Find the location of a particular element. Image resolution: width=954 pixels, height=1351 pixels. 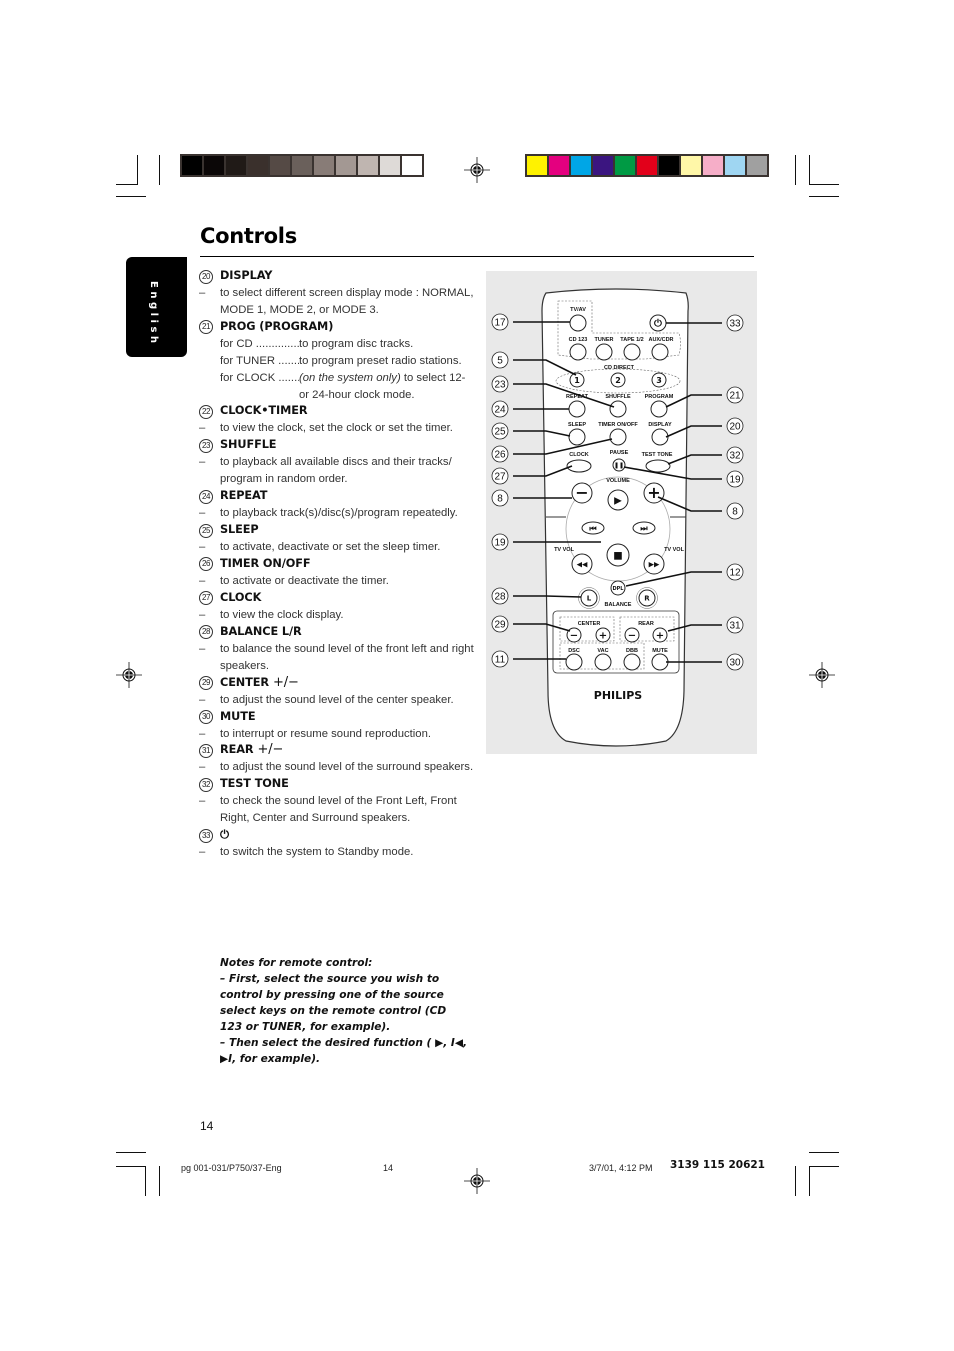

rear-minus-button: − is located at coordinates (632, 635).